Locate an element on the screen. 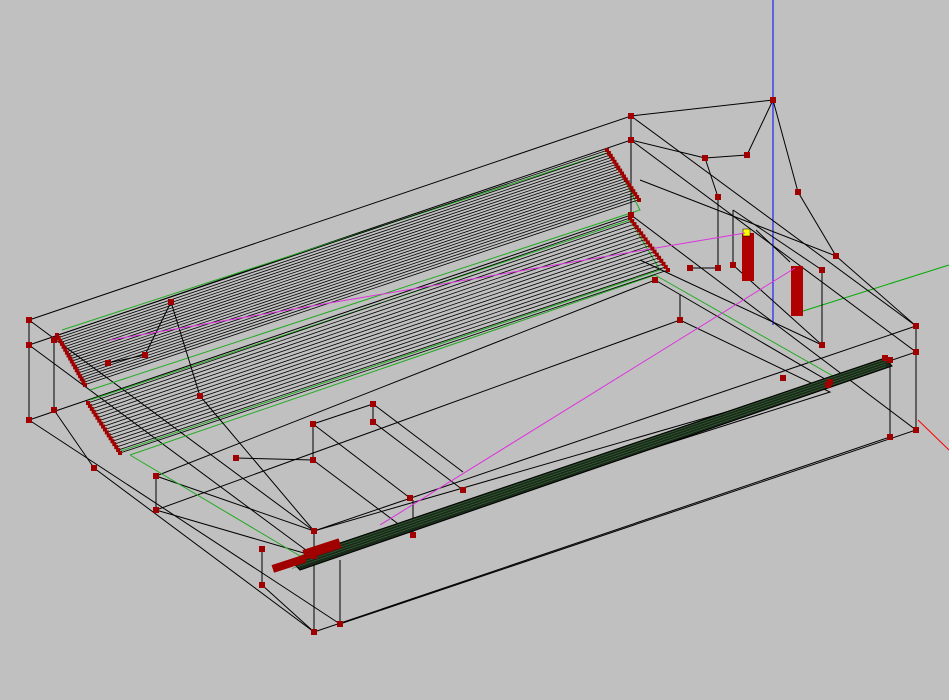 Image resolution: width=949 pixels, height=700 pixels. x-axis-line is located at coordinates (933, 435).